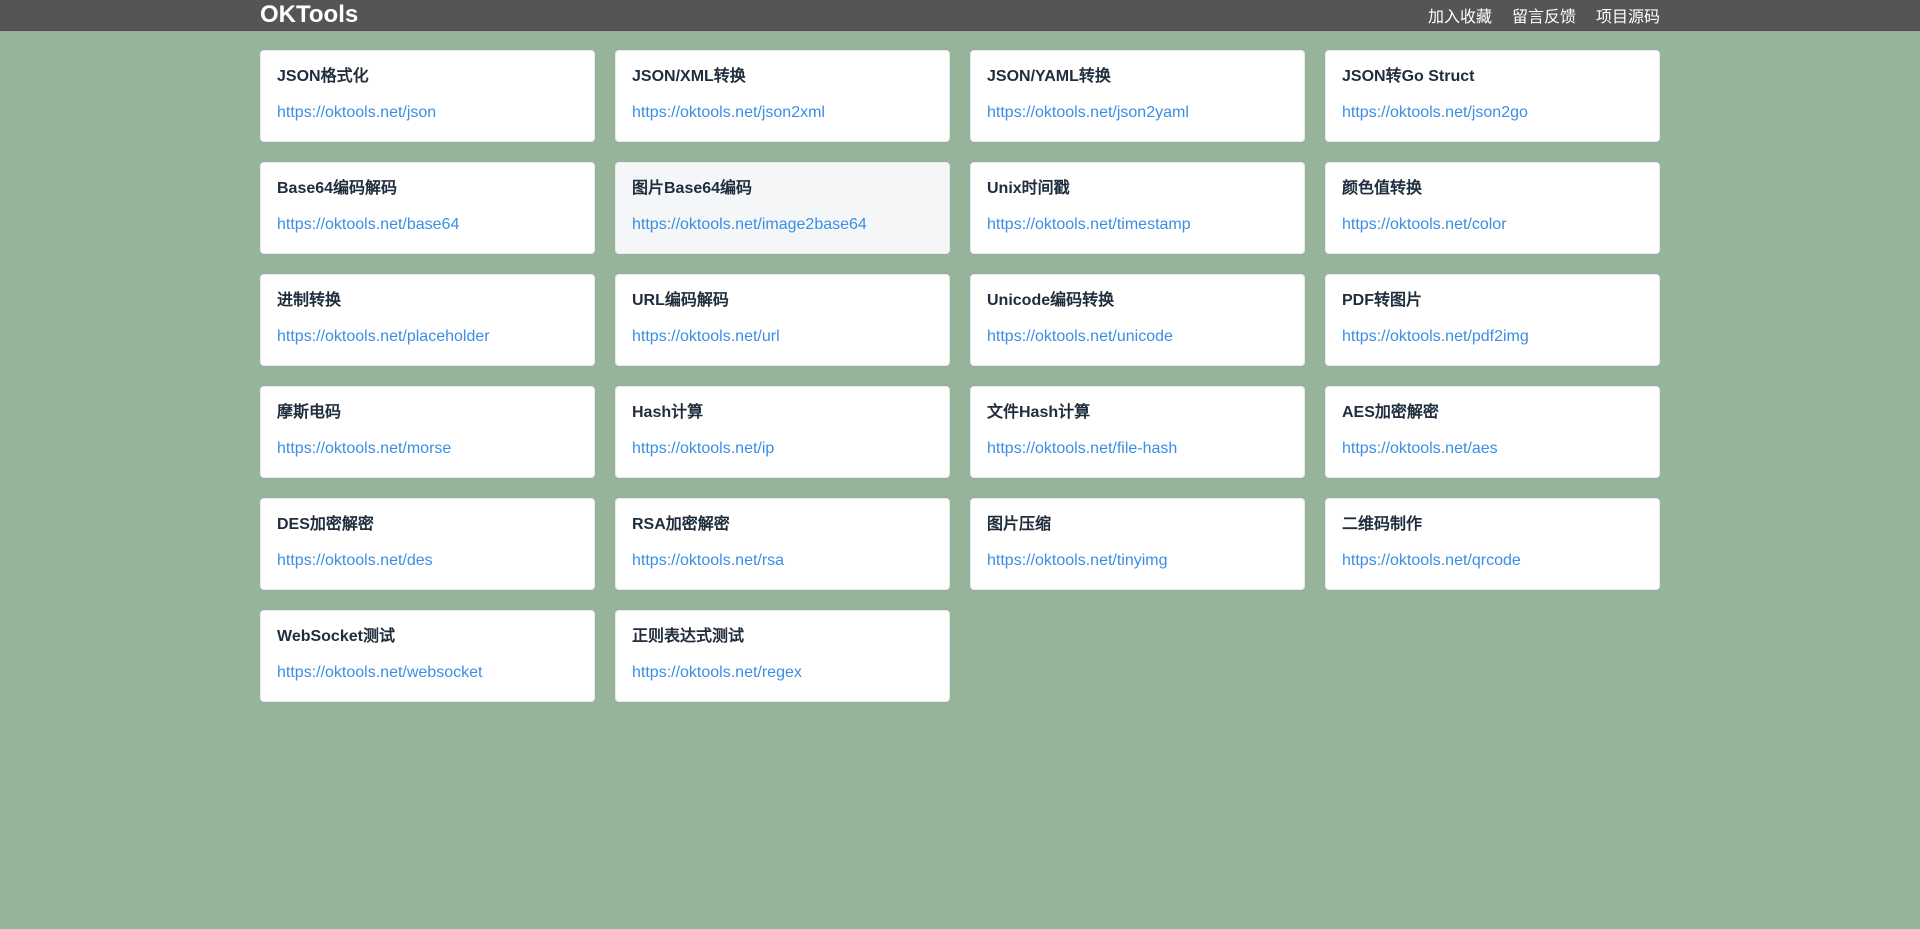 The image size is (1920, 929). Describe the element at coordinates (1492, 561) in the screenshot. I see `tool-card-link: https://oktools.net/qrcode` at that location.